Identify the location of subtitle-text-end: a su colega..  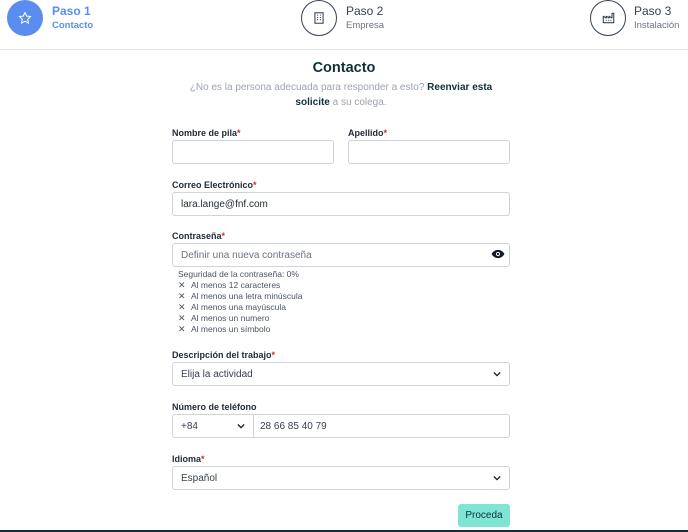
(358, 102).